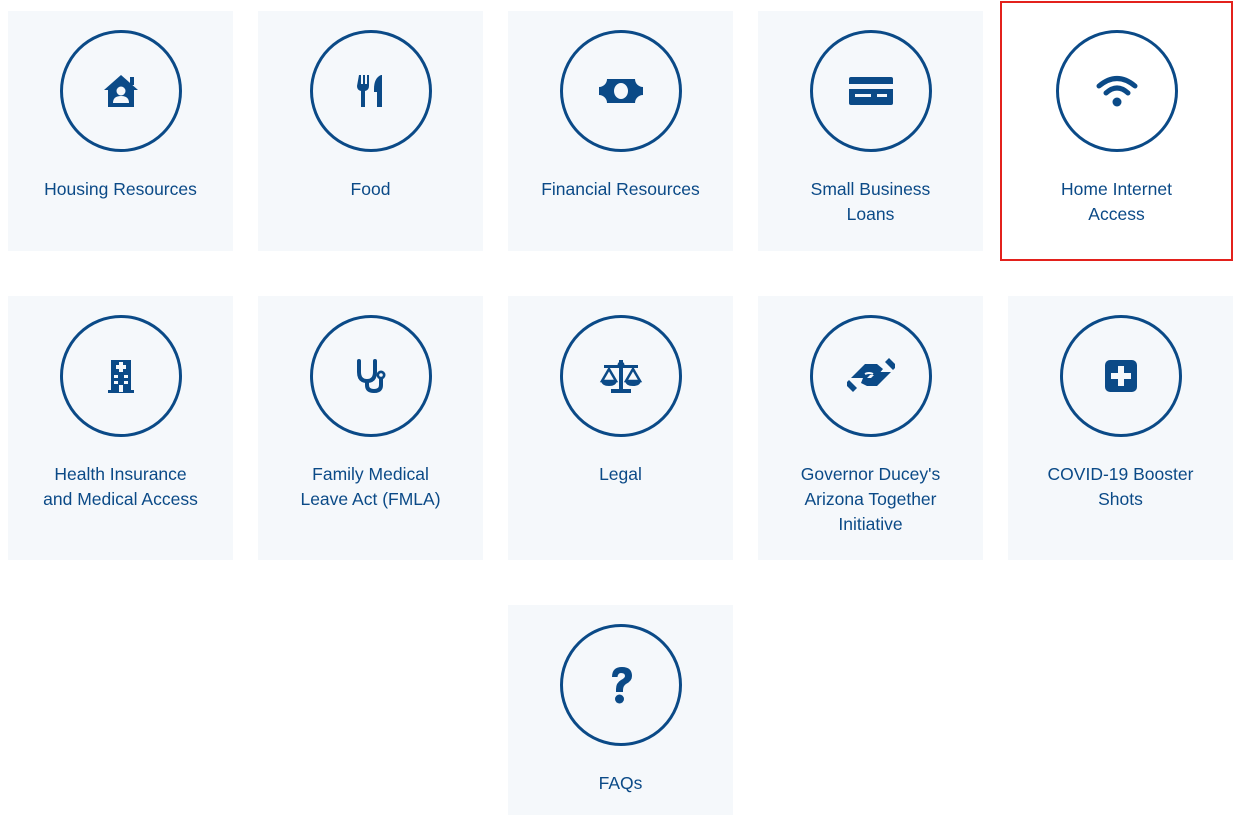 Image resolution: width=1233 pixels, height=815 pixels. I want to click on money-bill-icon, so click(620, 91).